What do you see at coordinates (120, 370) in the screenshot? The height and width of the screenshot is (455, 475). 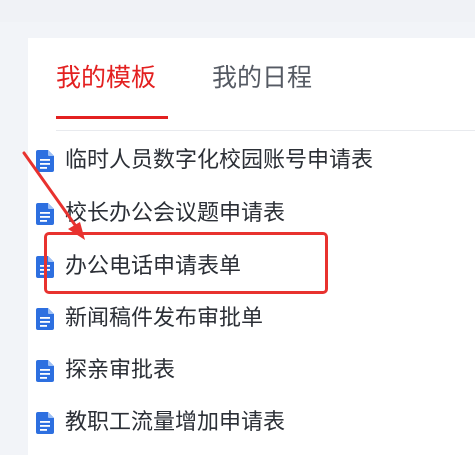 I see `template-item-label: 探亲审批表` at bounding box center [120, 370].